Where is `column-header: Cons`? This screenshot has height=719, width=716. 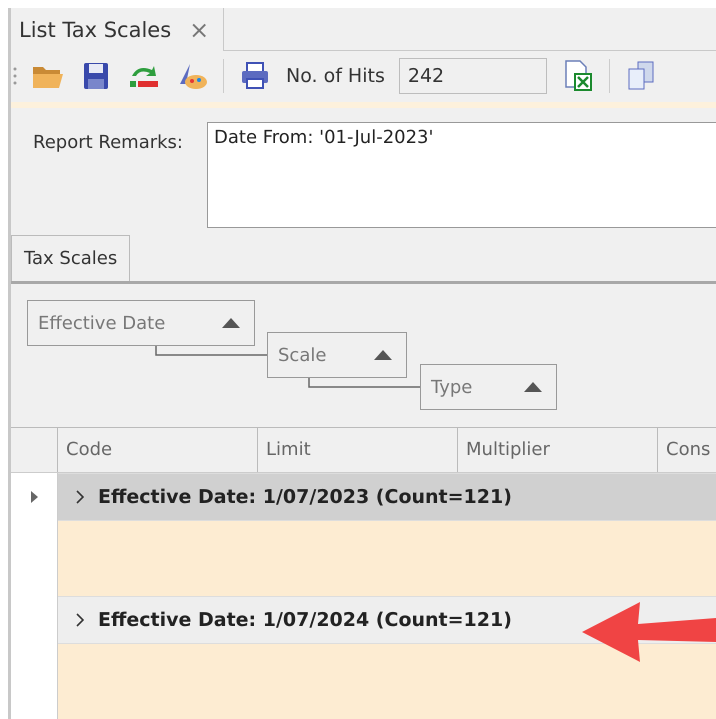
column-header: Cons is located at coordinates (686, 450).